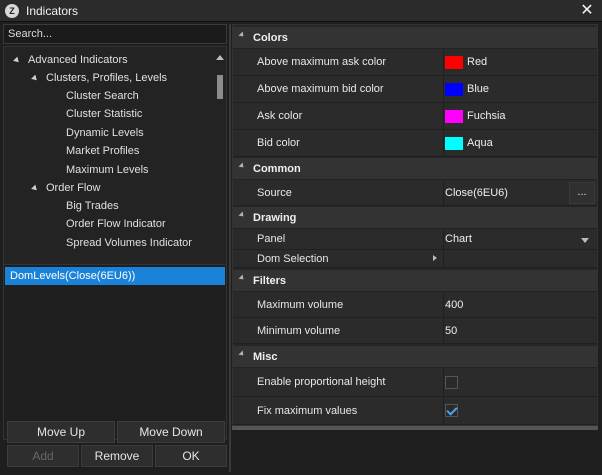 This screenshot has height=475, width=602. What do you see at coordinates (301, 11) in the screenshot?
I see `title-bar: Z Indicators ✕` at bounding box center [301, 11].